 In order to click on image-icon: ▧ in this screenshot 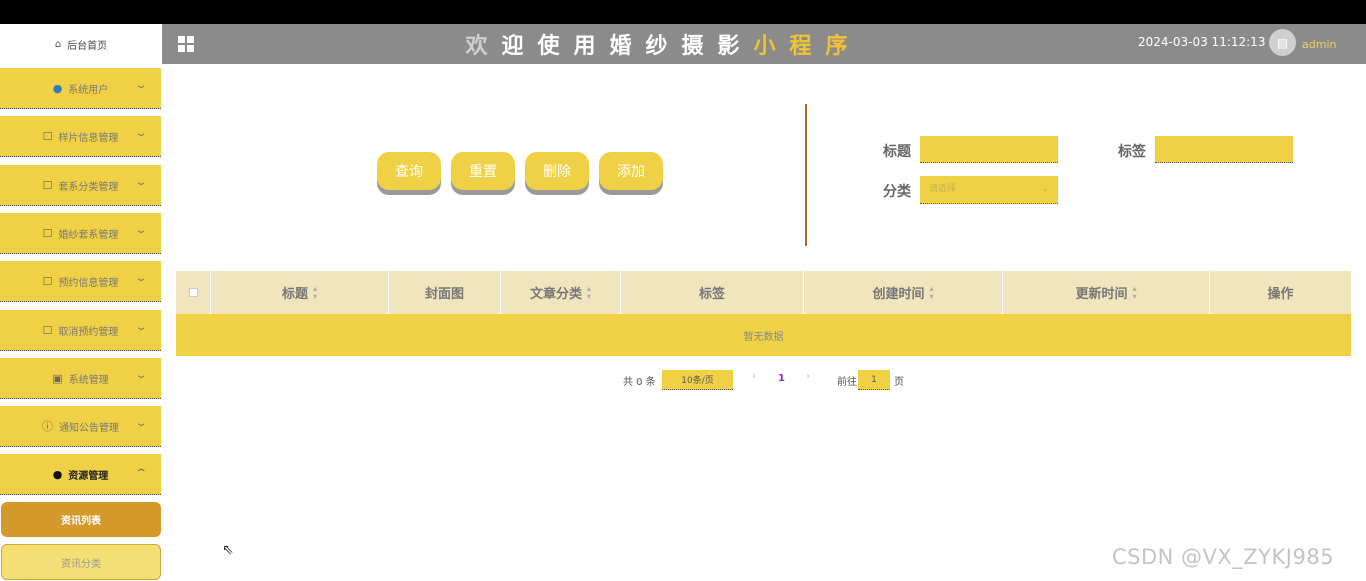, I will do `click(1282, 42)`.